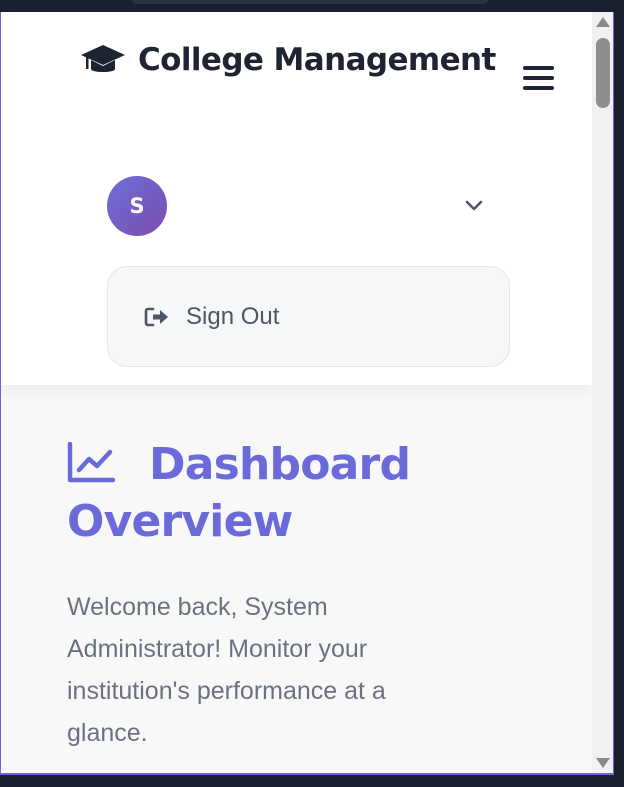 The height and width of the screenshot is (787, 624). I want to click on hamburger-menu-icon, so click(540, 78).